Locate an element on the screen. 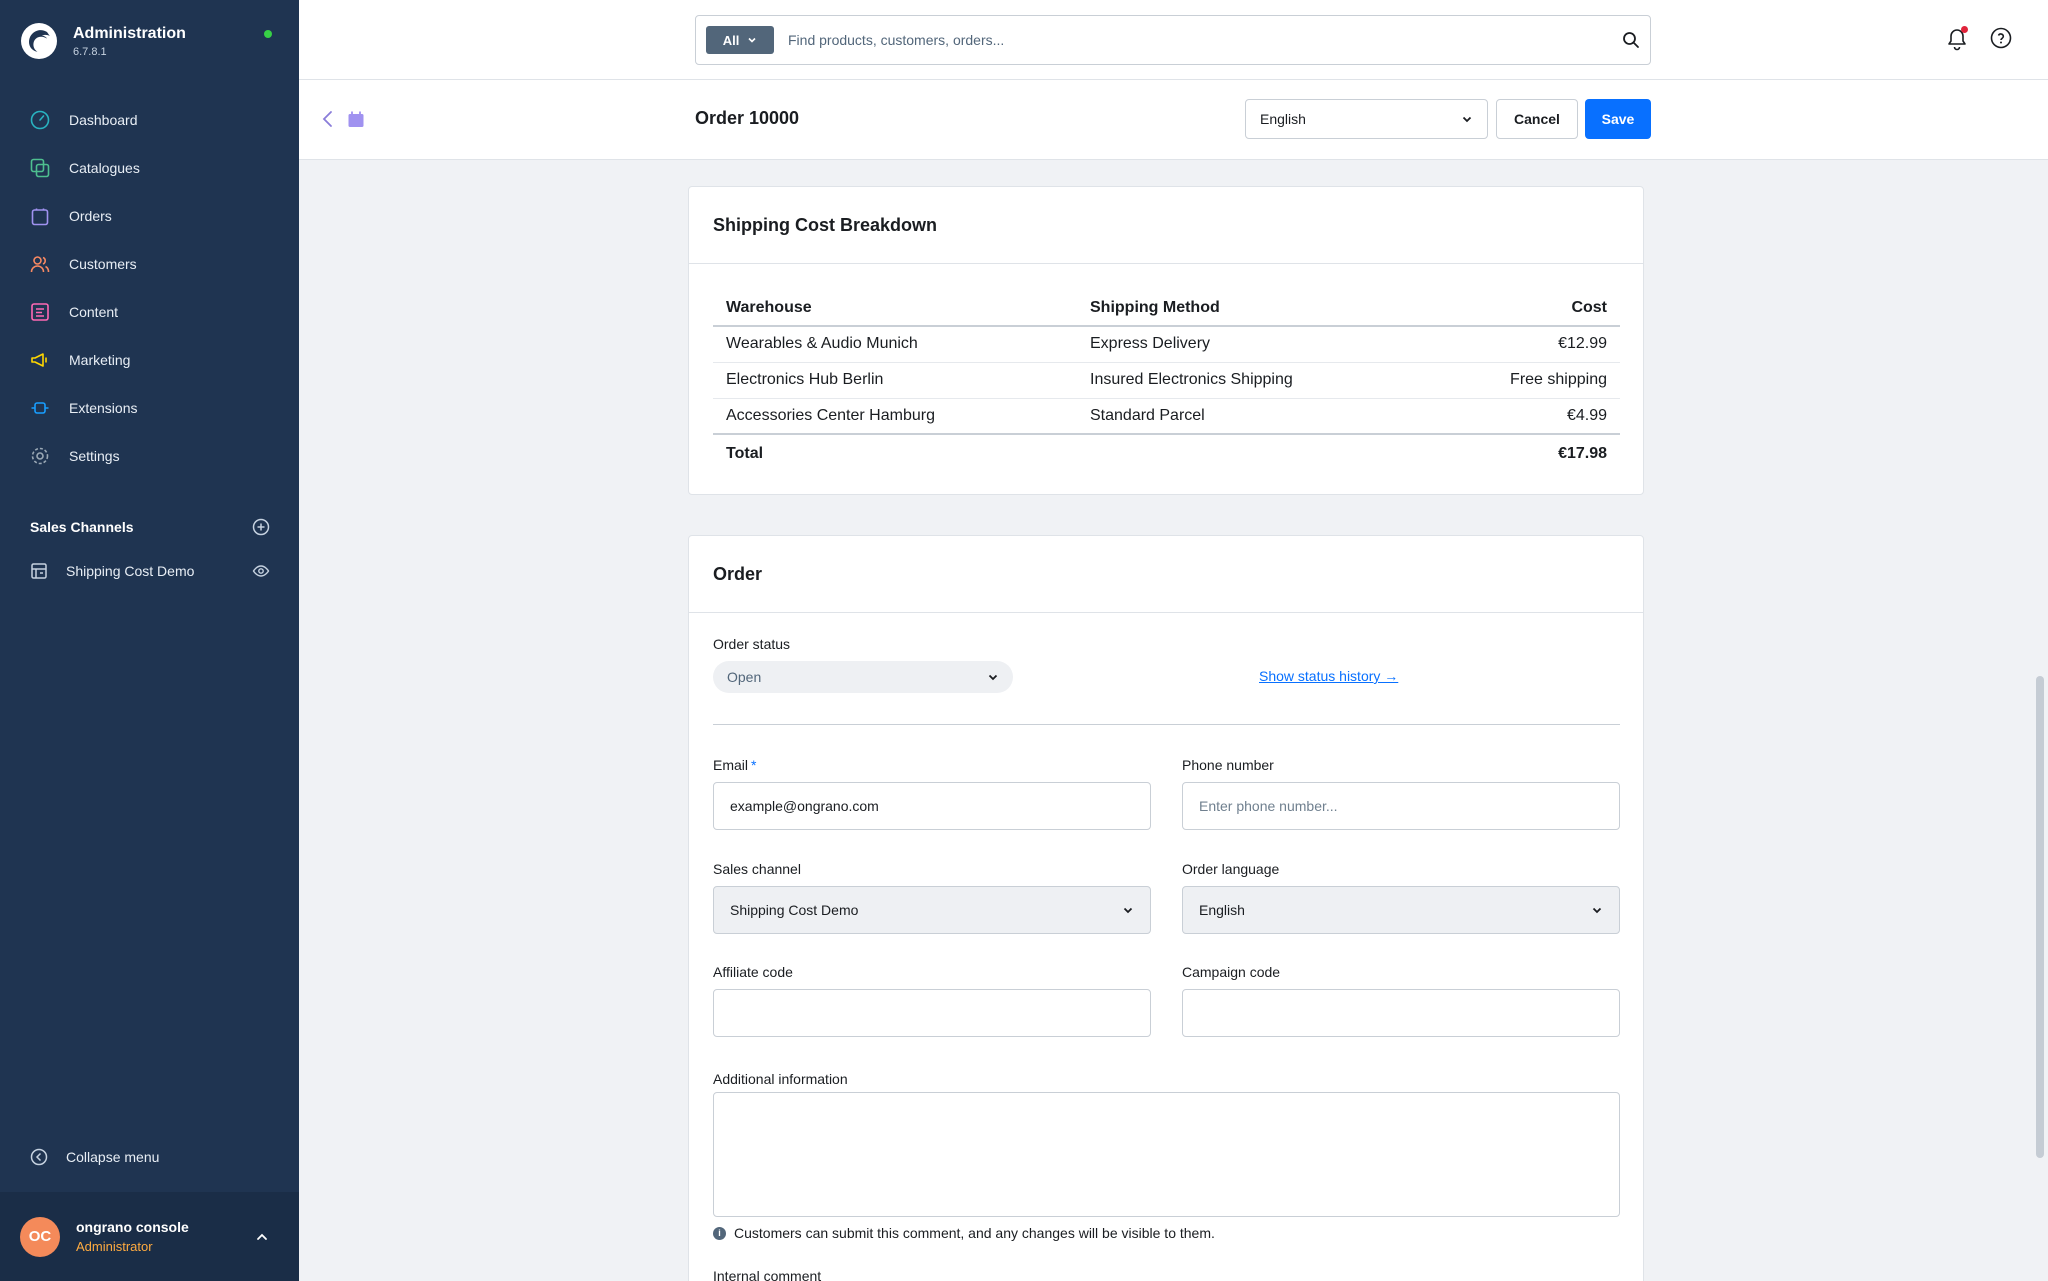 The image size is (2048, 1281). nav-item-orders: Orders is located at coordinates (149, 216).